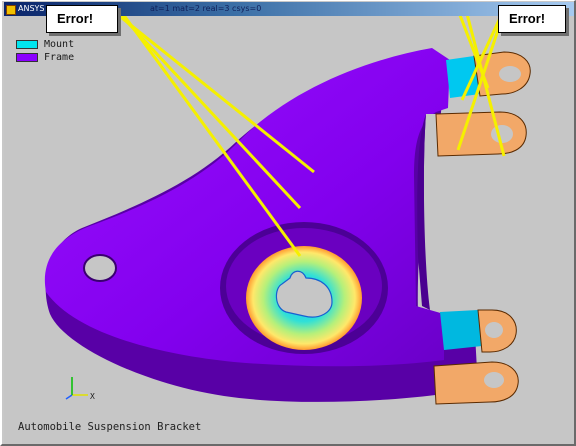  What do you see at coordinates (110, 427) in the screenshot?
I see `plot-caption: Automobile Suspension Bracket` at bounding box center [110, 427].